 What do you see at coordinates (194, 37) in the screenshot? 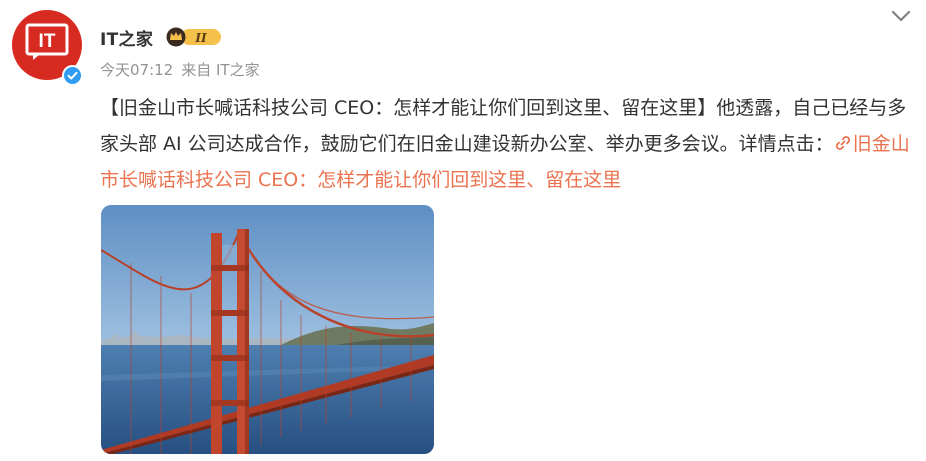
I see `vip-crown-badge-icon: II` at bounding box center [194, 37].